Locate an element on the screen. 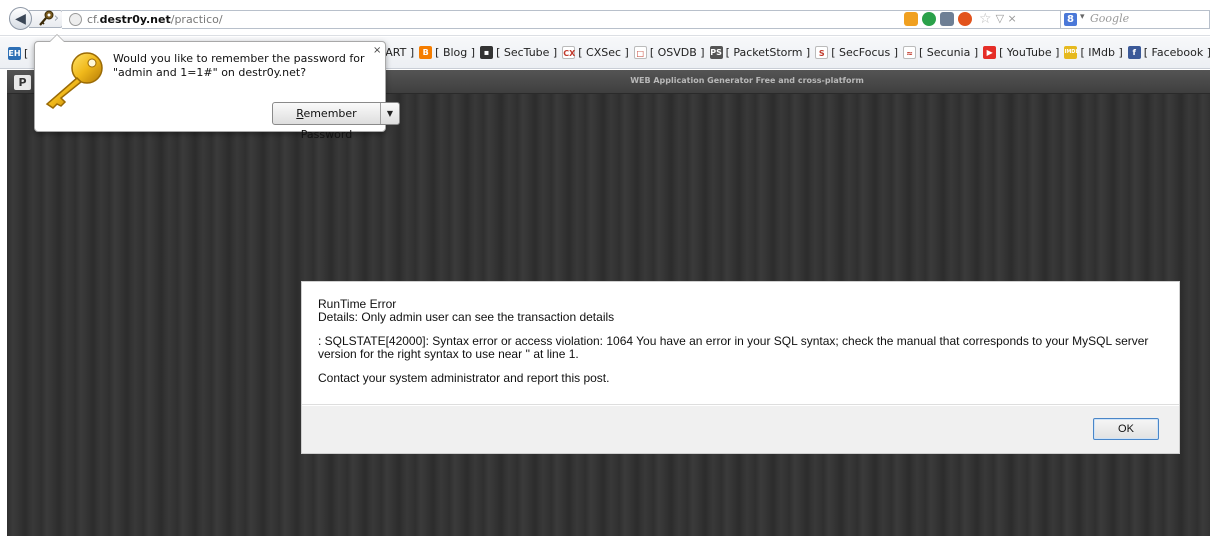  addon-icons: ☆ ▽ × is located at coordinates (960, 19).